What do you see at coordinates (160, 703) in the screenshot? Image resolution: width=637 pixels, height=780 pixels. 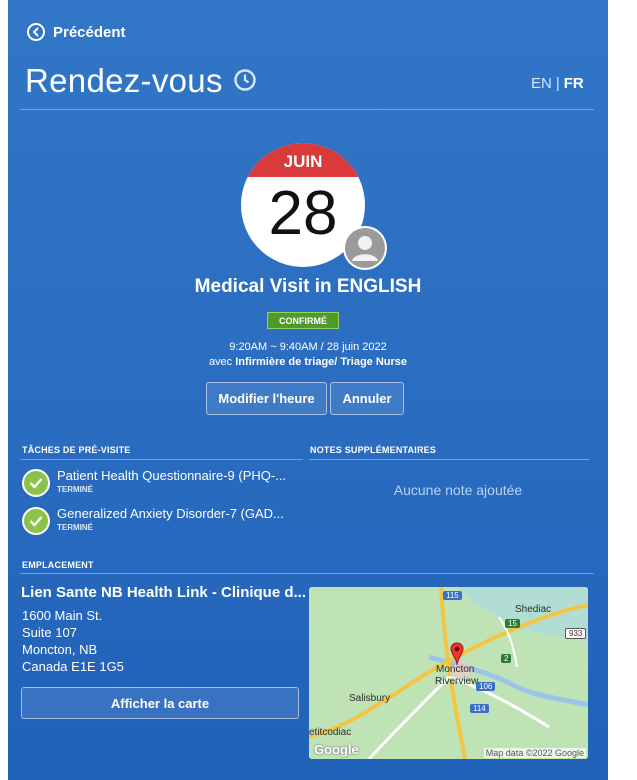 I see `show-map-button: Afficher la carte` at bounding box center [160, 703].